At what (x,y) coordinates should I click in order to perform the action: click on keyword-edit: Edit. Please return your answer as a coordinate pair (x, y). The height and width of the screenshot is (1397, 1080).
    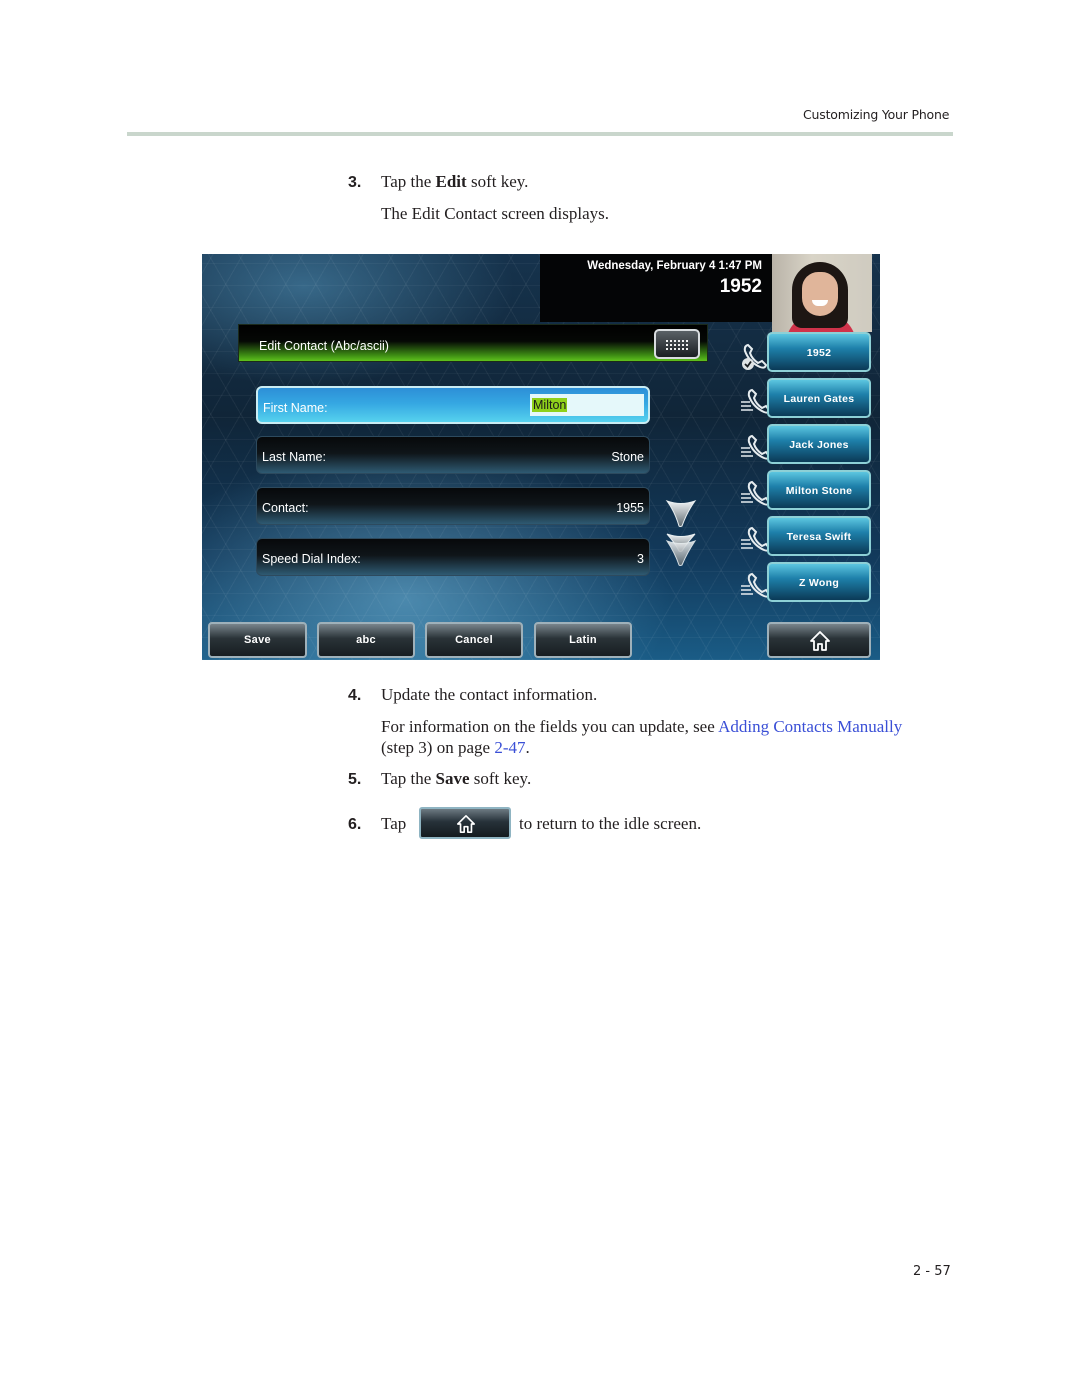
    Looking at the image, I should click on (451, 181).